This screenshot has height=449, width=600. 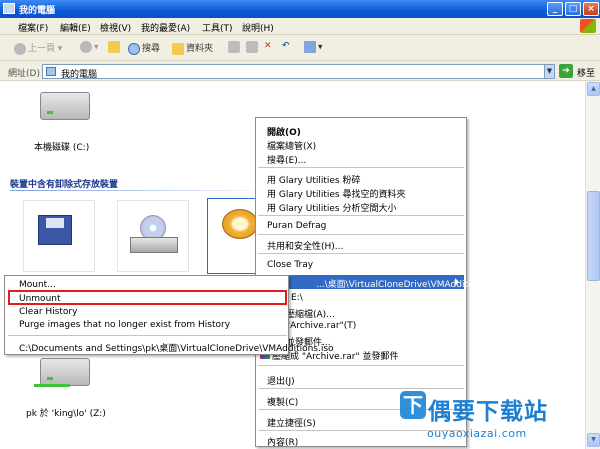 What do you see at coordinates (297, 298) in the screenshot?
I see `menu-item-partial-1: E:\` at bounding box center [297, 298].